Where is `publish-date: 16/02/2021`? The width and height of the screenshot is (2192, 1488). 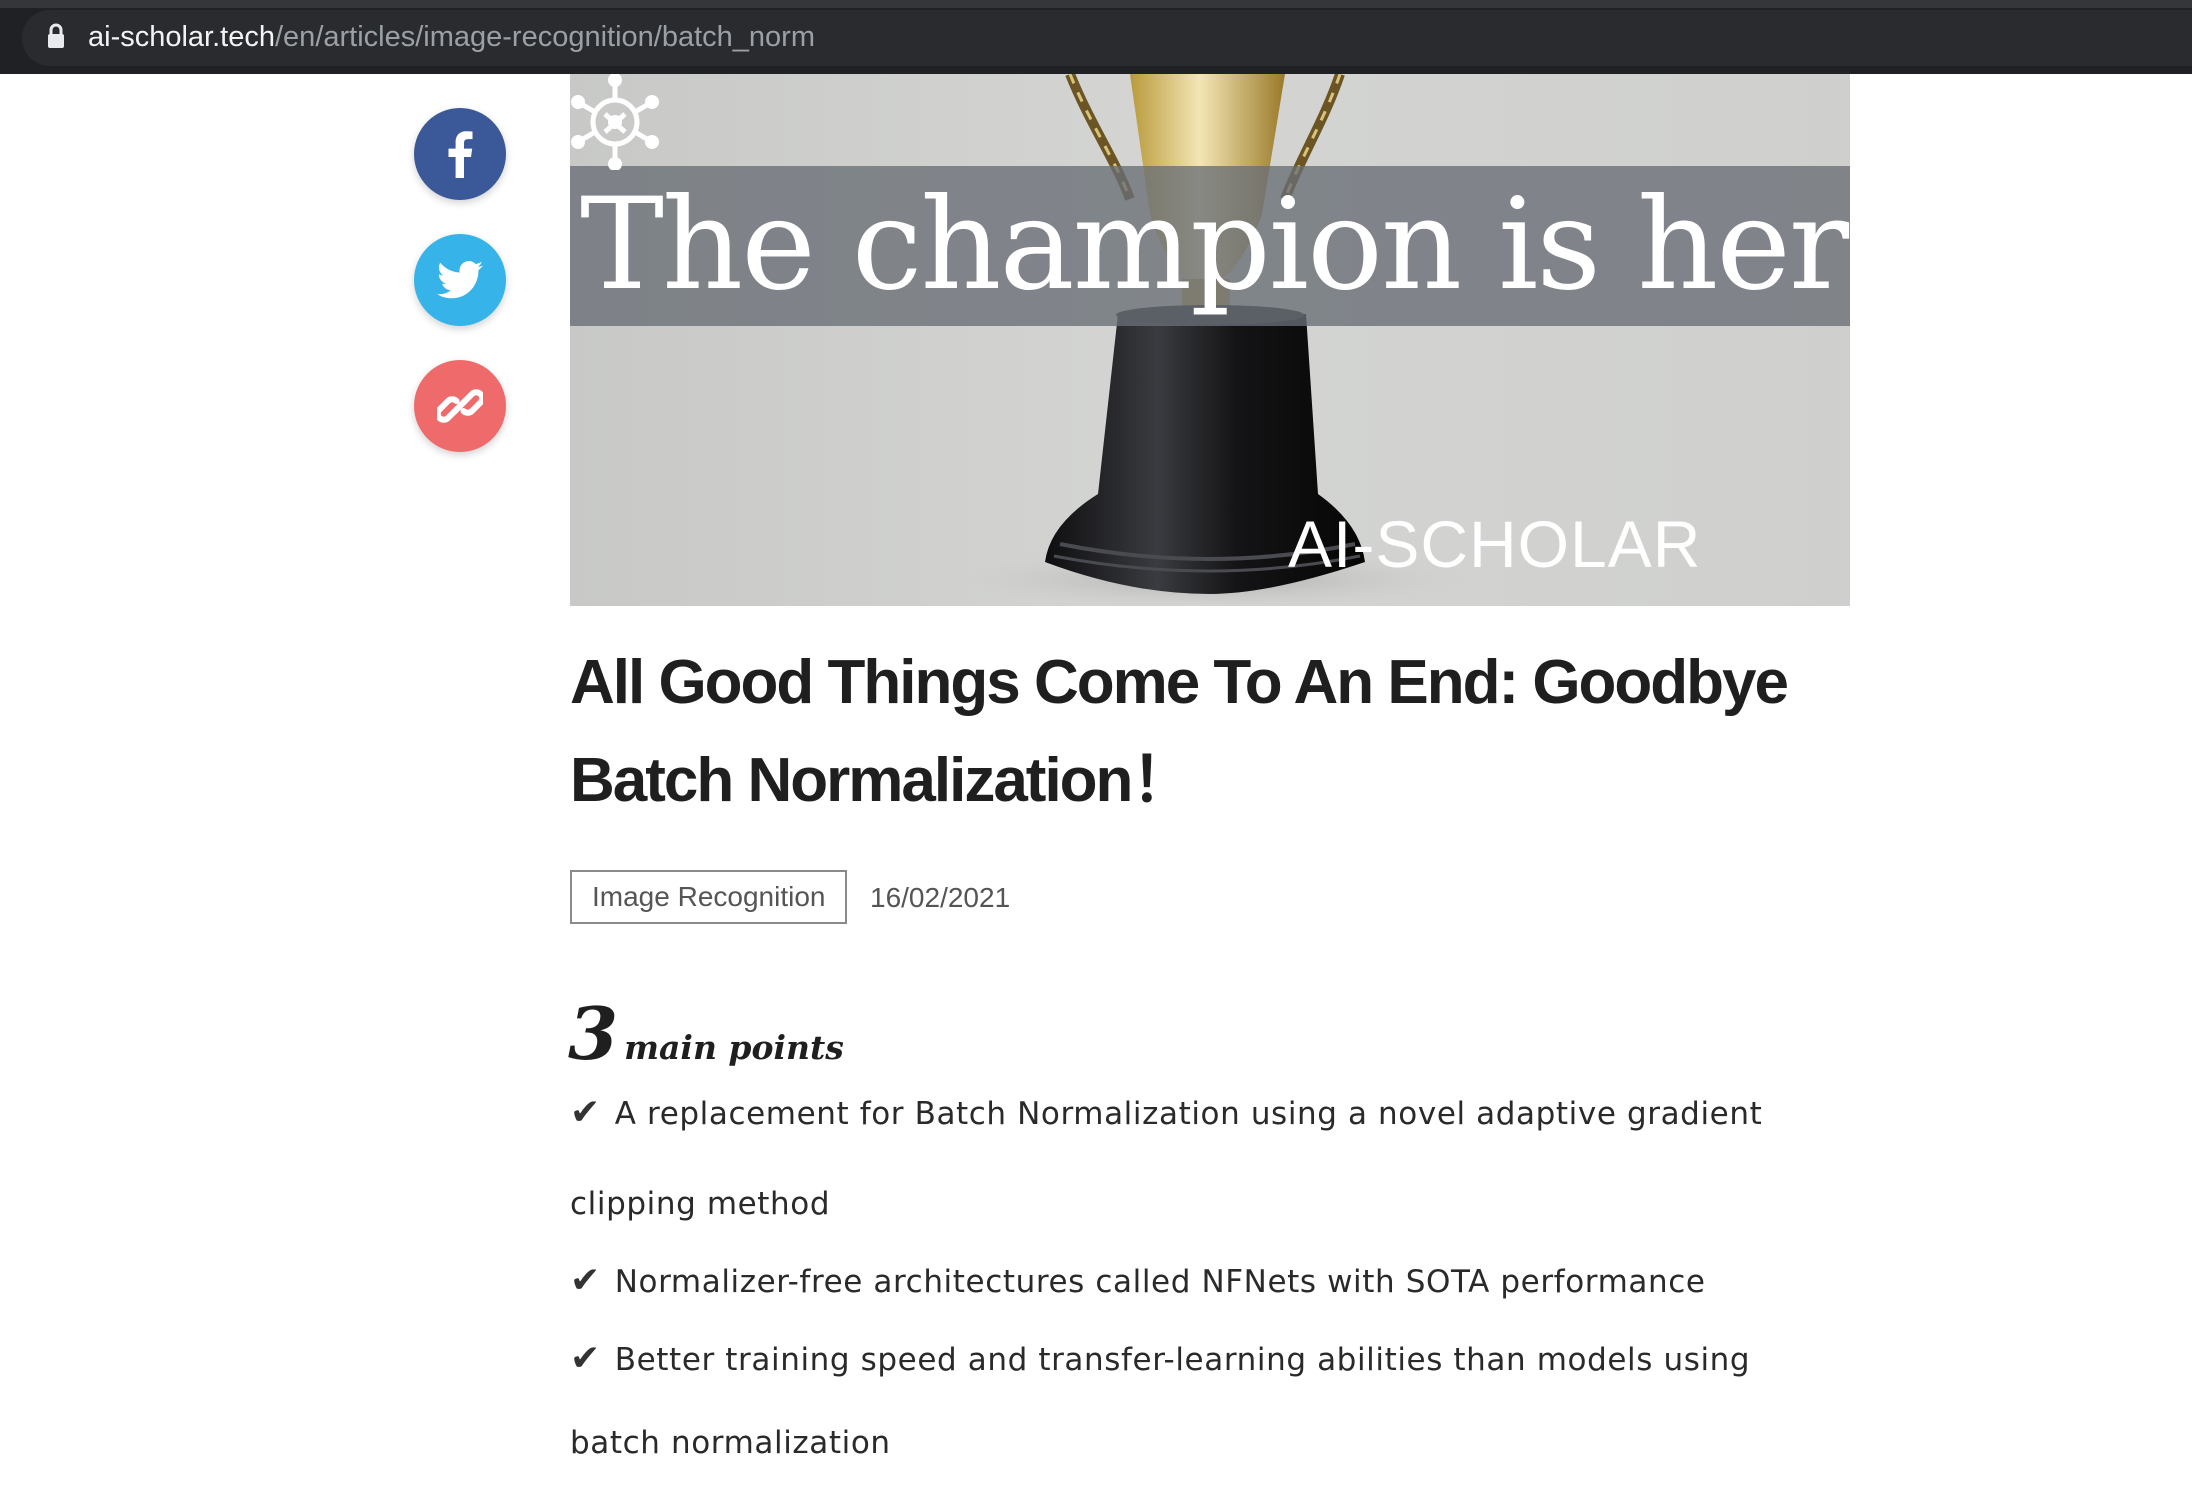 publish-date: 16/02/2021 is located at coordinates (940, 897).